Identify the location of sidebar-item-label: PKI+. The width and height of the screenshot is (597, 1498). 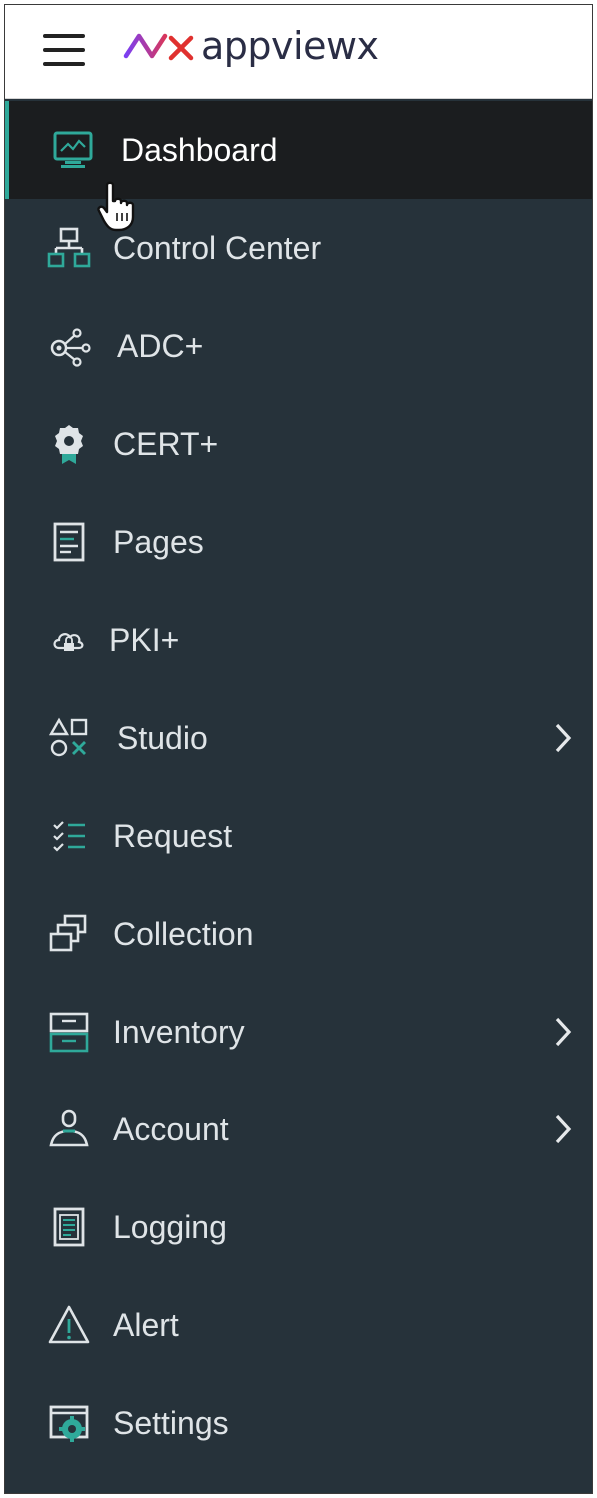
(144, 639).